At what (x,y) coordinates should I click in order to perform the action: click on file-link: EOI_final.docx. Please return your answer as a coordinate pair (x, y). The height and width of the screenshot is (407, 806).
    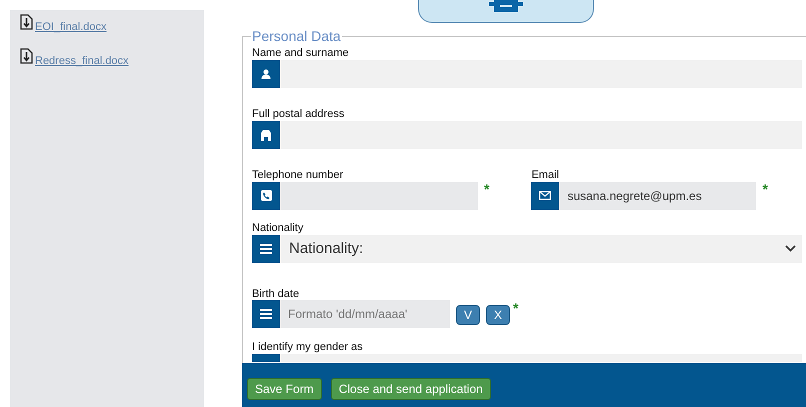
    Looking at the image, I should click on (71, 27).